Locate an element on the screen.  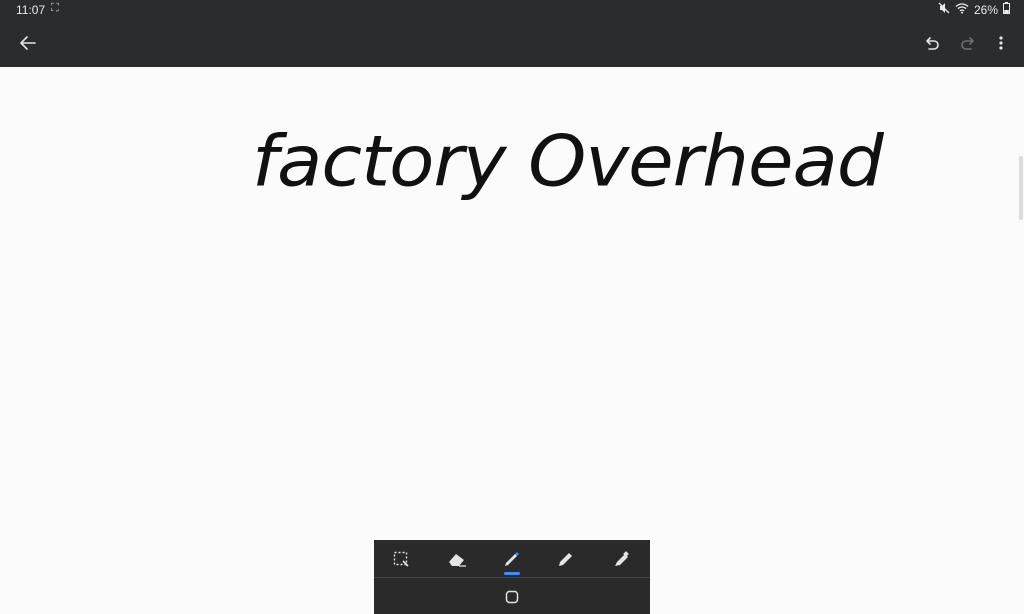
app-bar is located at coordinates (512, 43).